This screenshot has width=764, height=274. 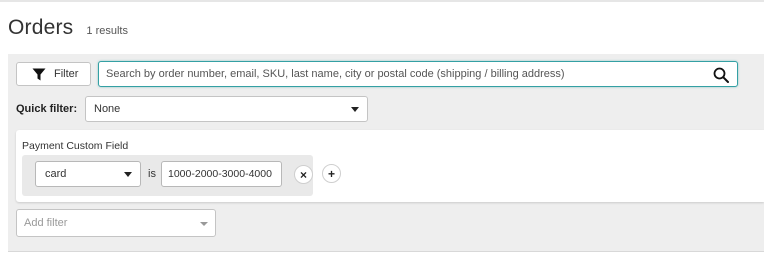 I want to click on filter-title: Payment Custom Field, so click(x=75, y=146).